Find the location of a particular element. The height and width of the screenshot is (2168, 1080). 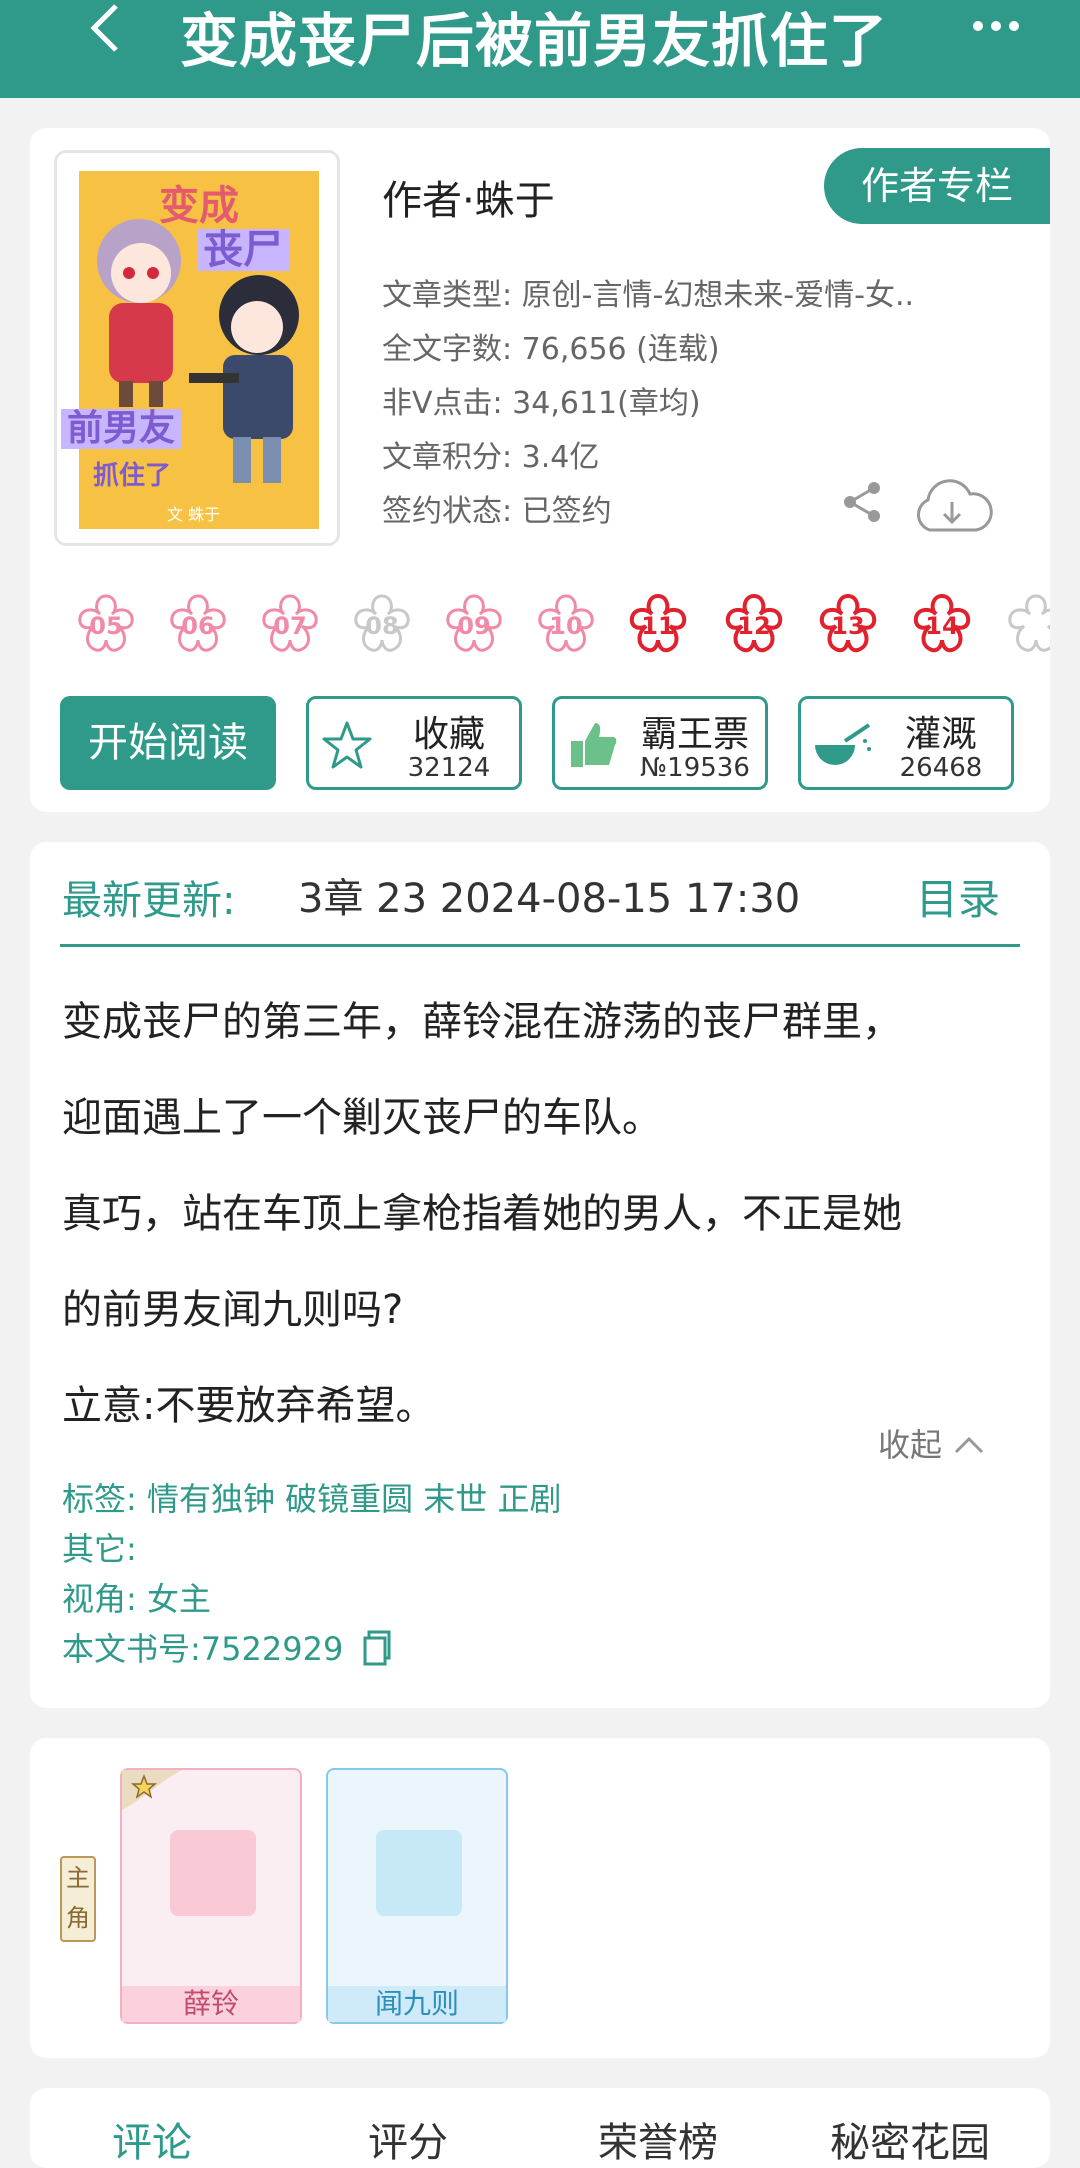

meta-score: 文章积分: 3.4亿 is located at coordinates (491, 457).